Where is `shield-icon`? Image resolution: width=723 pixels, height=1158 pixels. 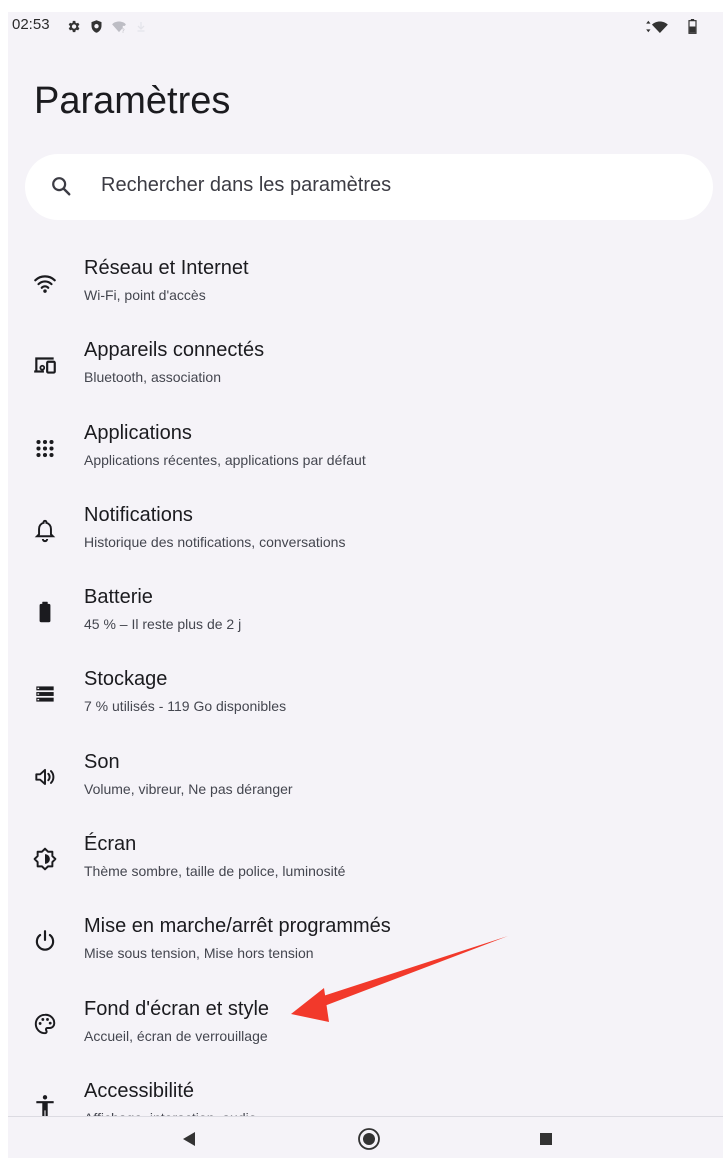
shield-icon is located at coordinates (96, 28).